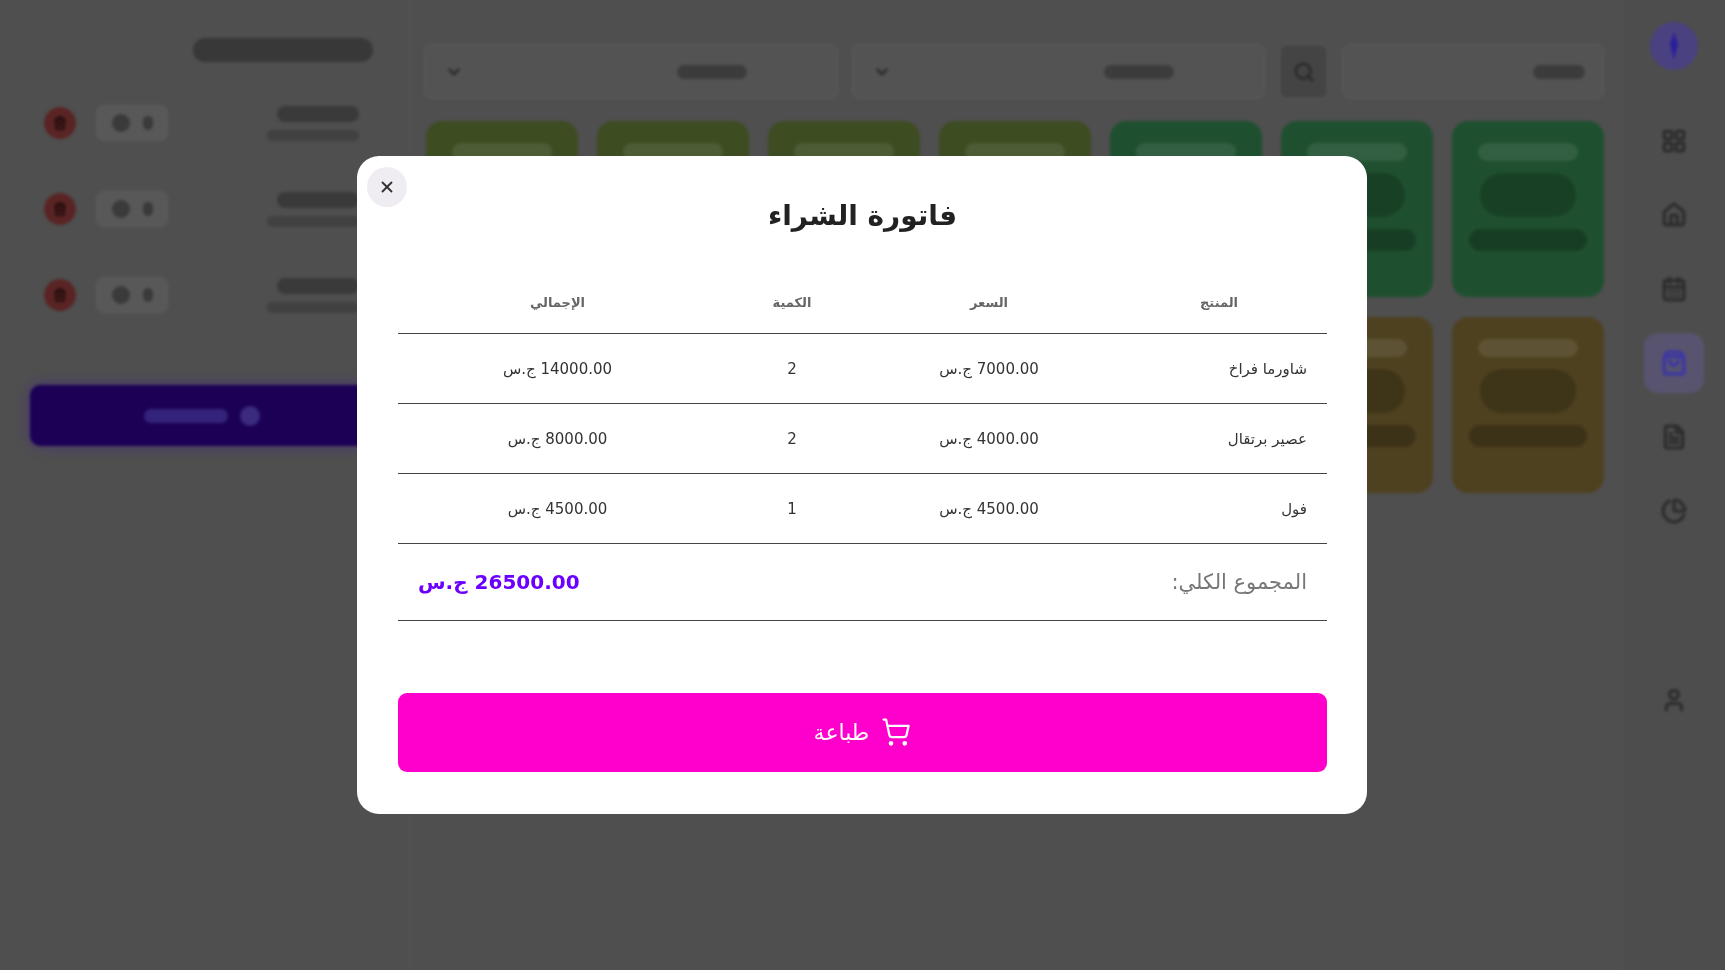 The height and width of the screenshot is (970, 1725). What do you see at coordinates (1219, 368) in the screenshot?
I see `table-cell: شاورما فراخ` at bounding box center [1219, 368].